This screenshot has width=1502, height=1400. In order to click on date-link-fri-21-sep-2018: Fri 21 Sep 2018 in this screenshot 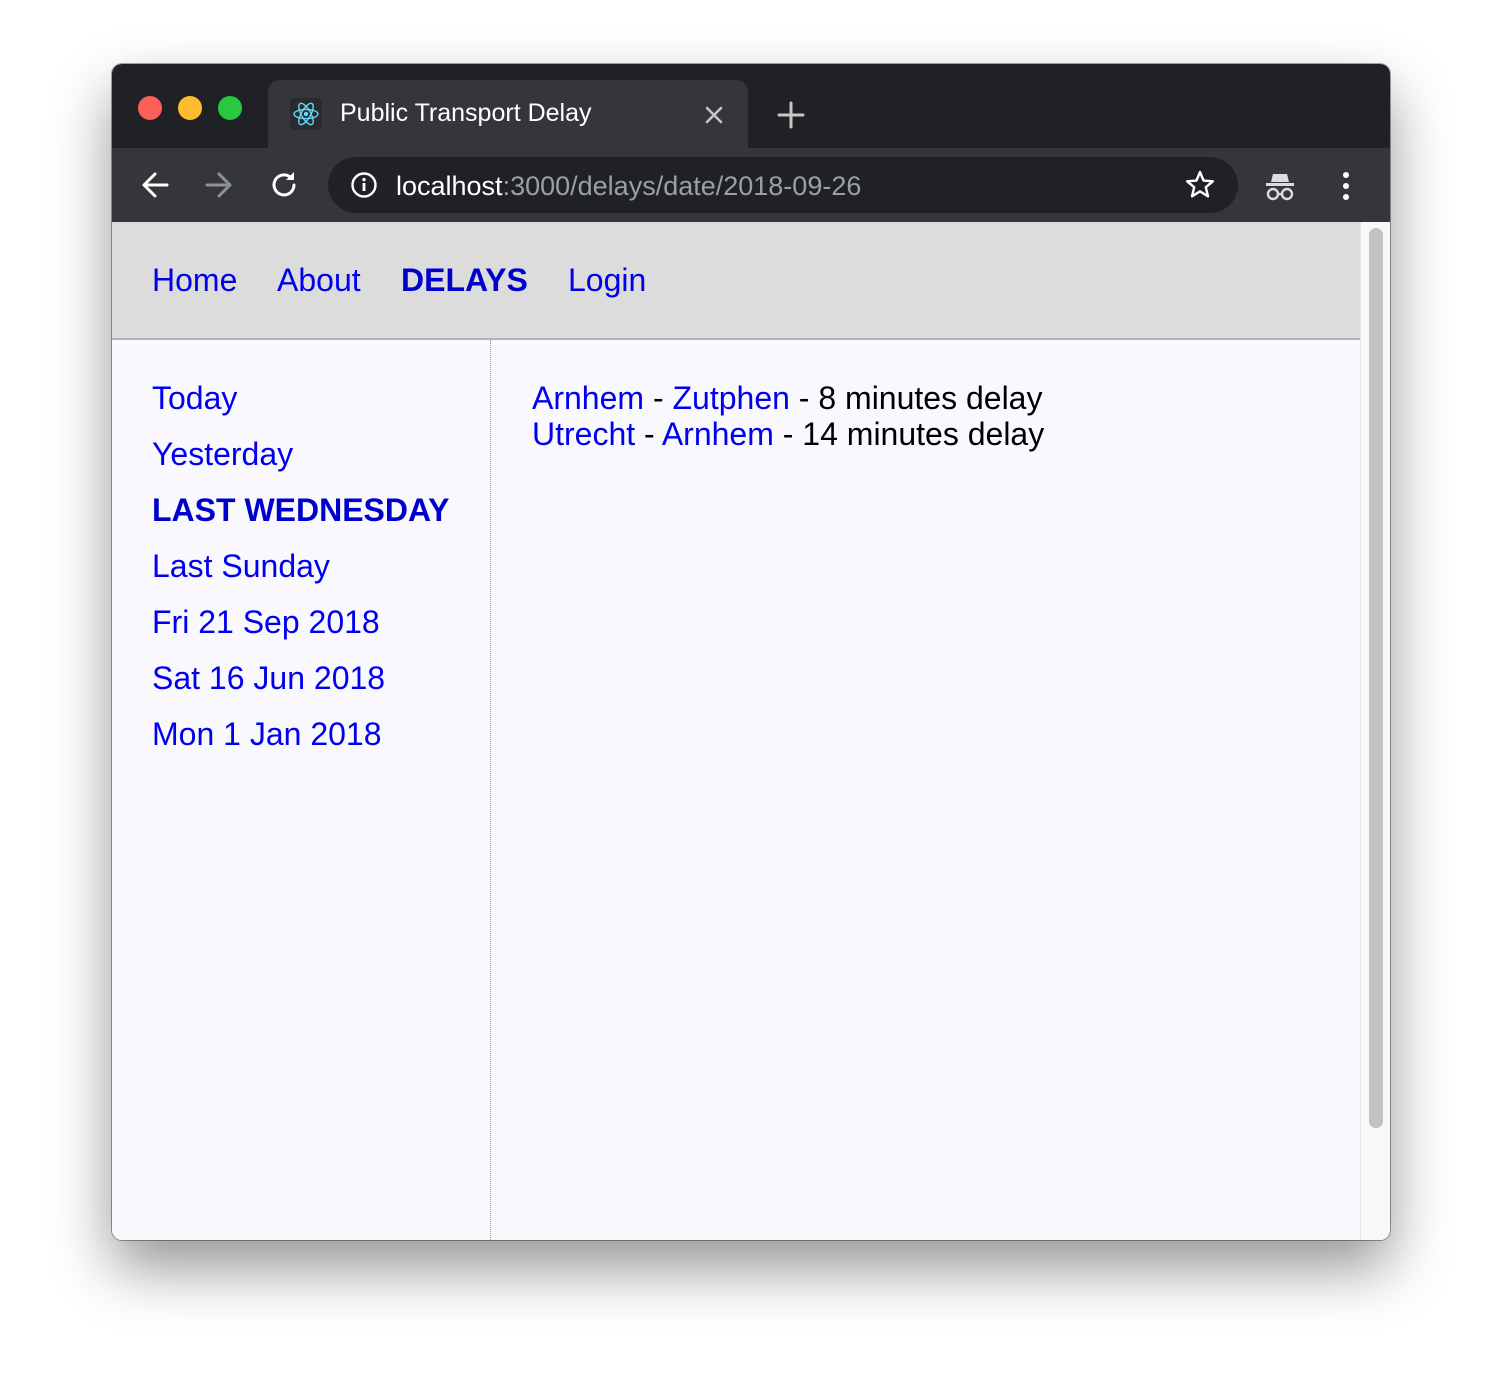, I will do `click(301, 632)`.